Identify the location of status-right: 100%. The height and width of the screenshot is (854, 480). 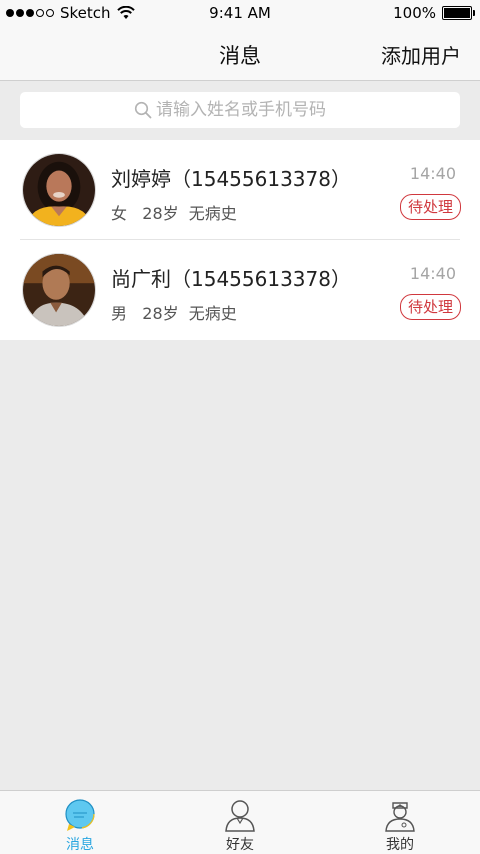
(434, 13).